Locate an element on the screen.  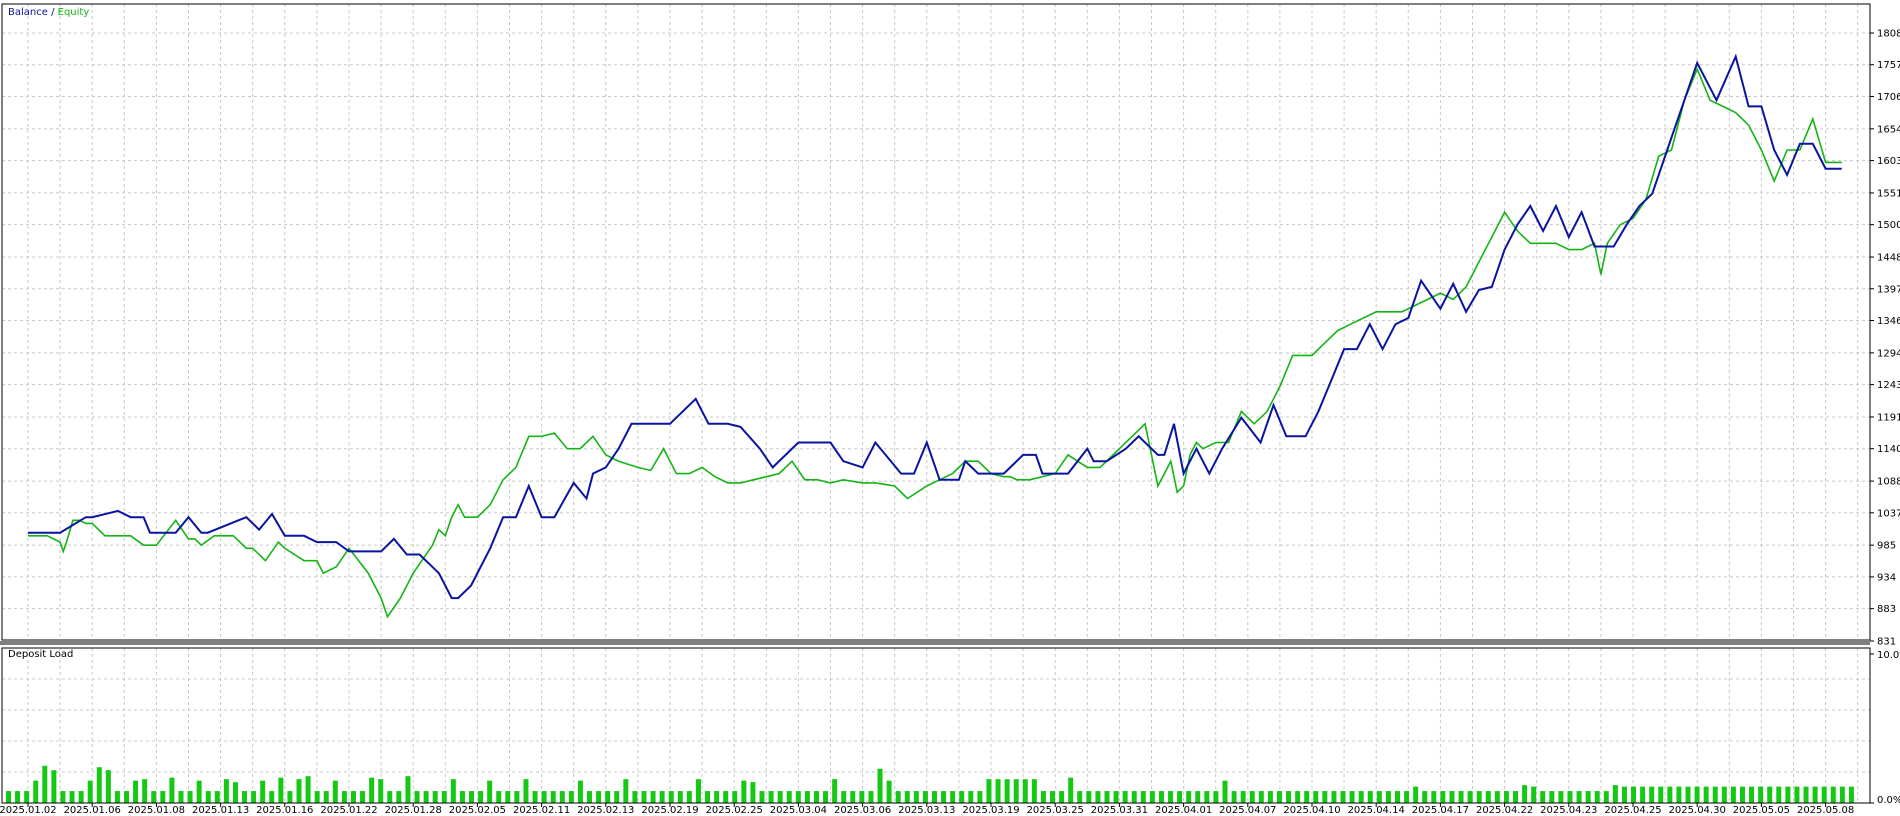
y-tick-label: 1294 is located at coordinates (1888, 353).